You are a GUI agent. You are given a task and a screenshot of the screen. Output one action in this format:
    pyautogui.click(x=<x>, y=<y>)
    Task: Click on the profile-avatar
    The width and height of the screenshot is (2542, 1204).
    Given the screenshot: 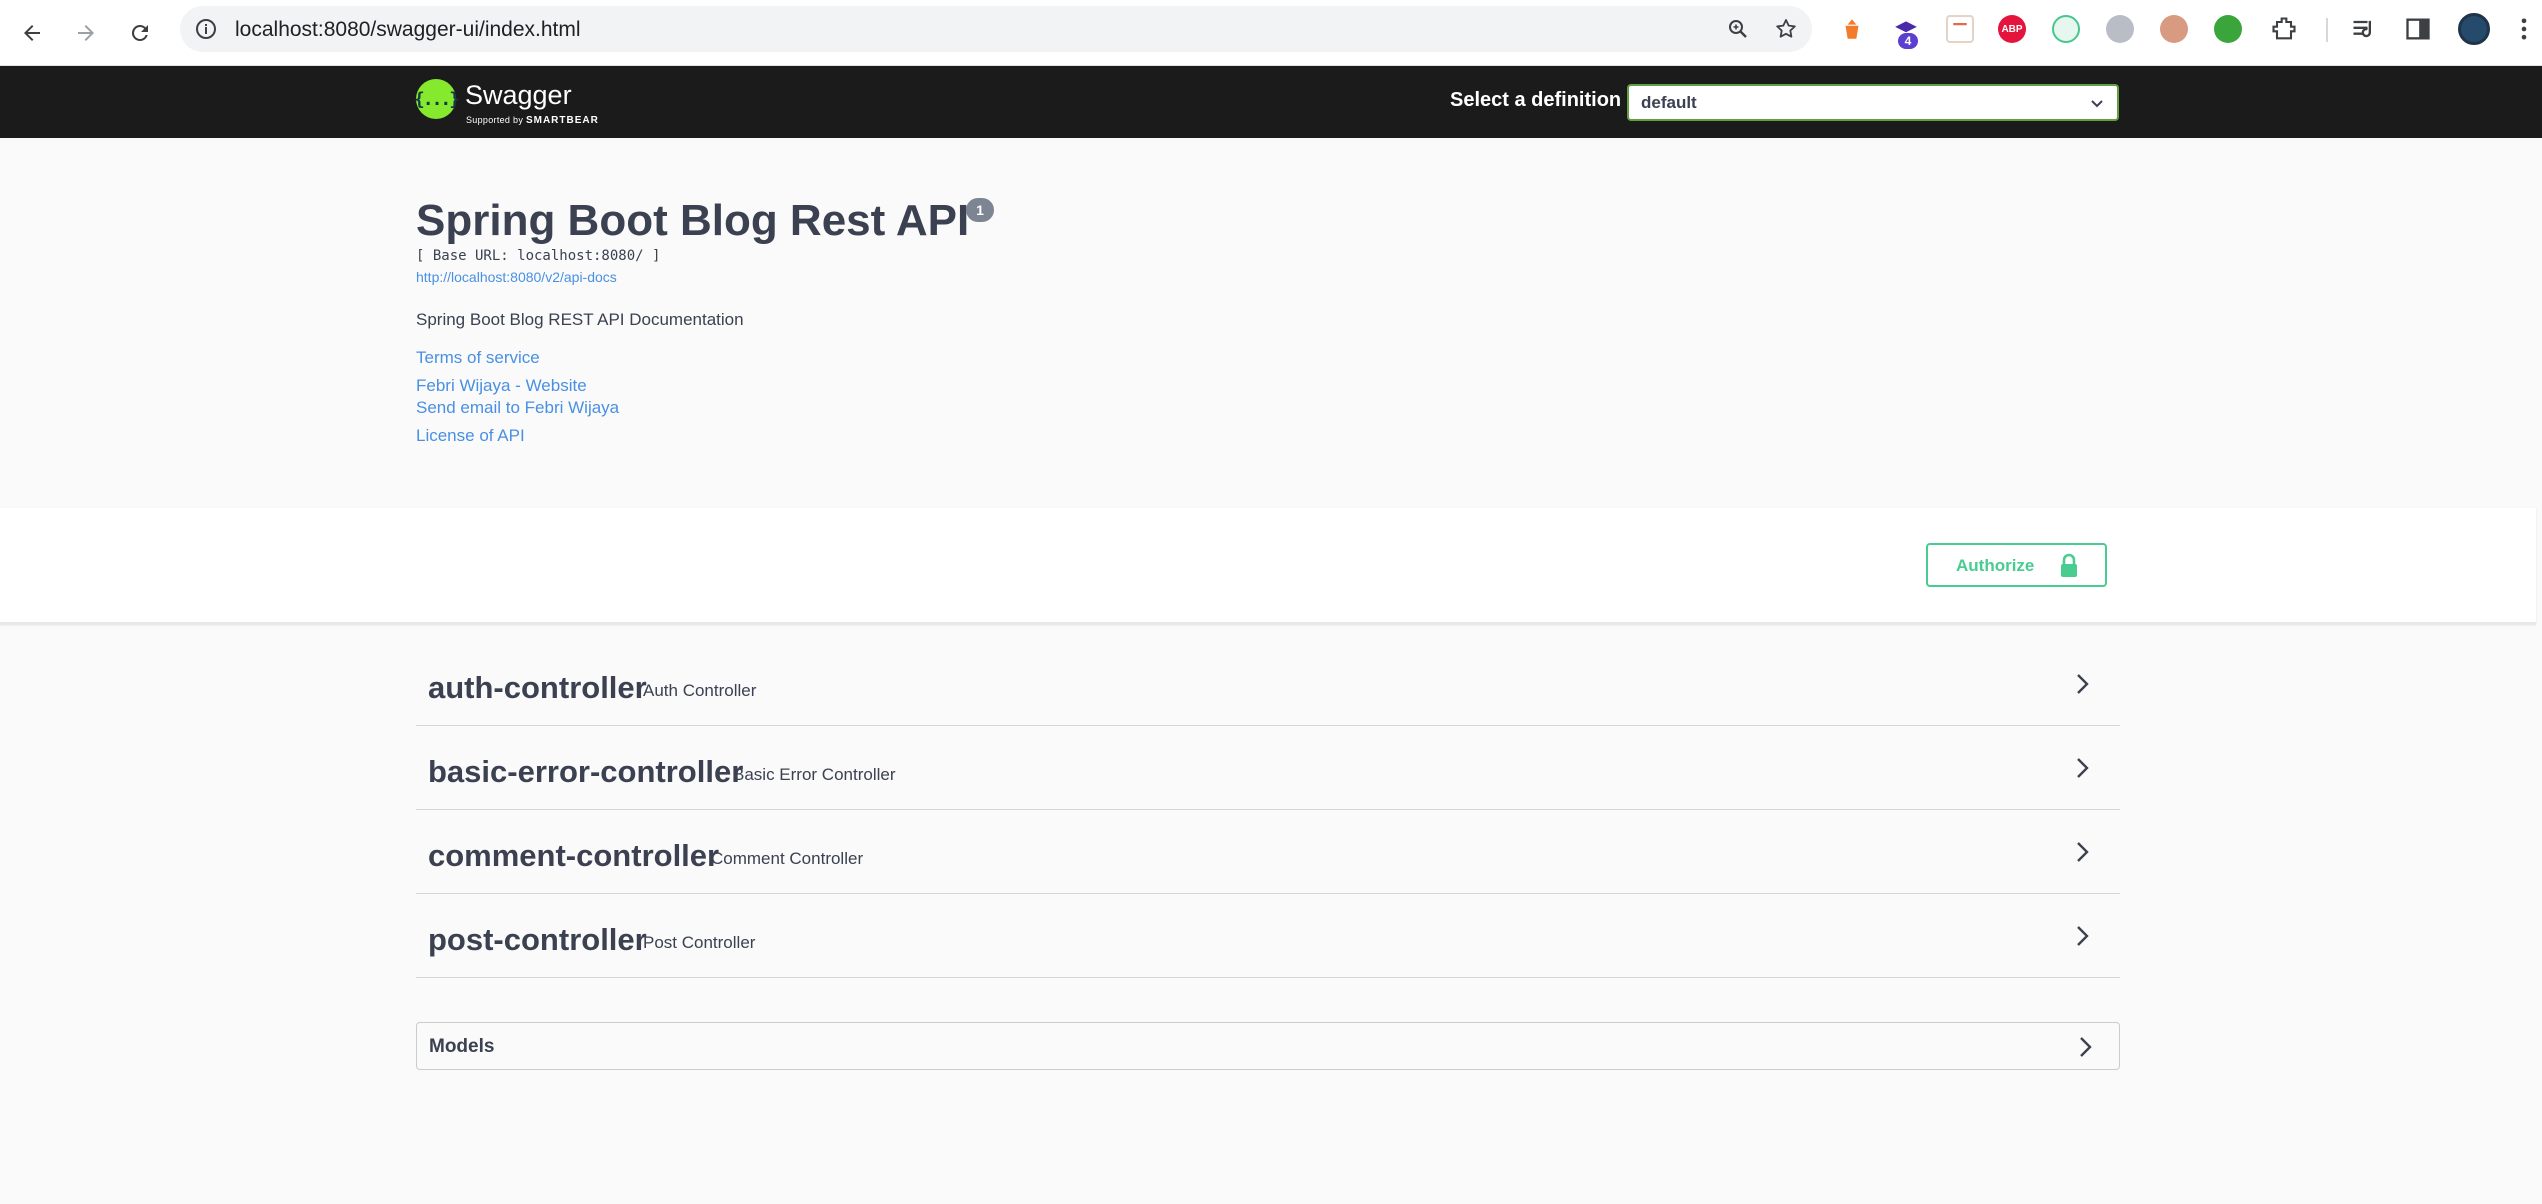 What is the action you would take?
    pyautogui.click(x=2474, y=29)
    